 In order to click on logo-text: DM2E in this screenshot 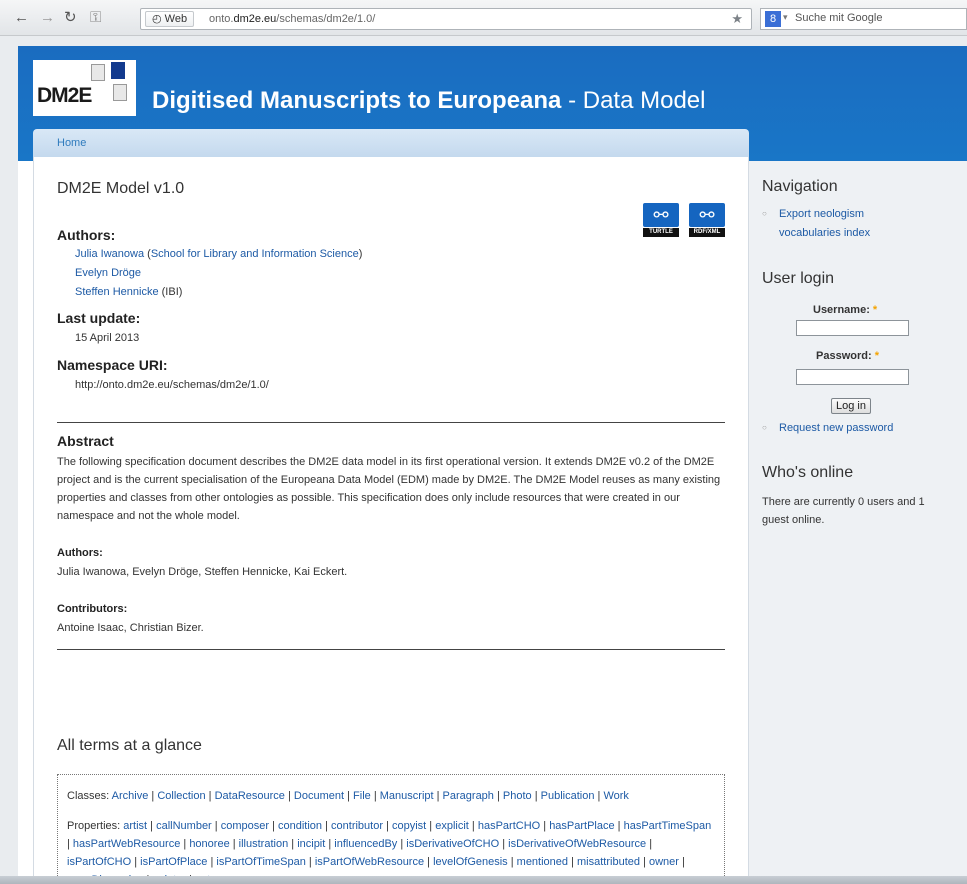, I will do `click(64, 95)`.